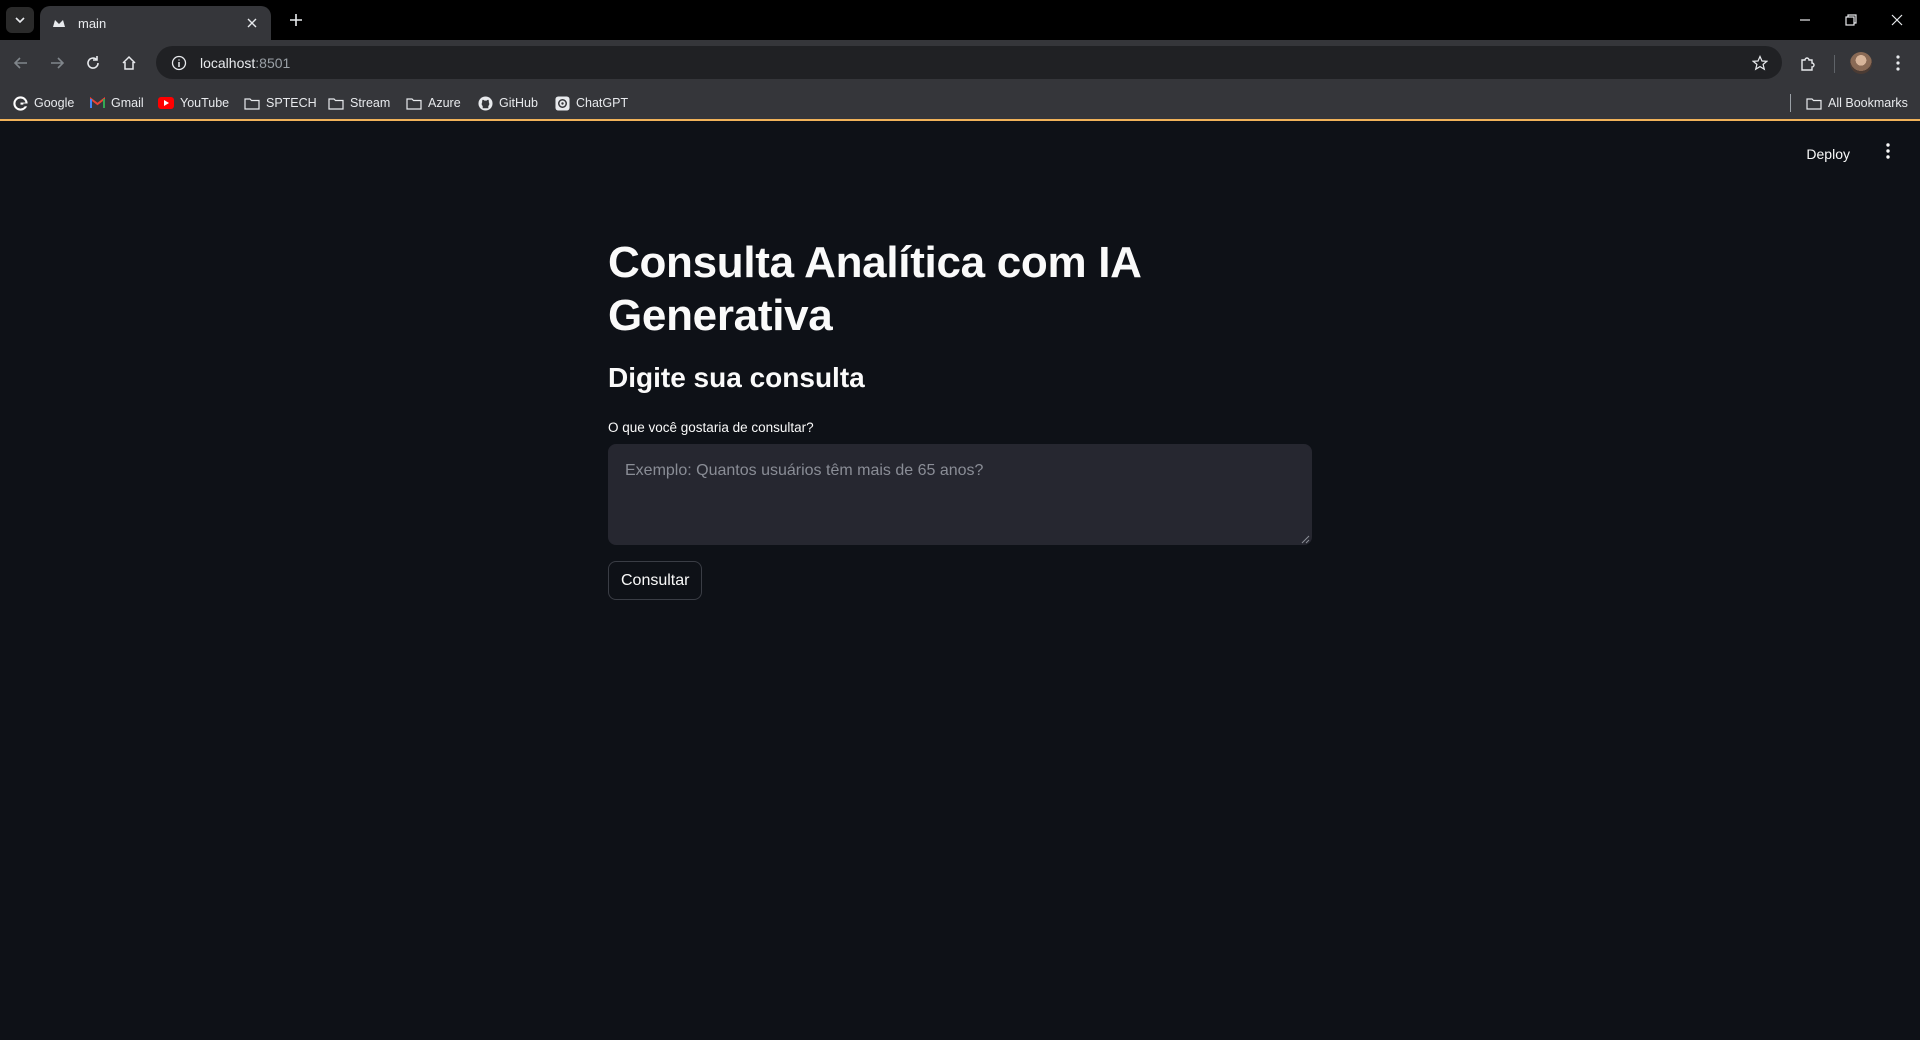  I want to click on minimize-button, so click(1805, 20).